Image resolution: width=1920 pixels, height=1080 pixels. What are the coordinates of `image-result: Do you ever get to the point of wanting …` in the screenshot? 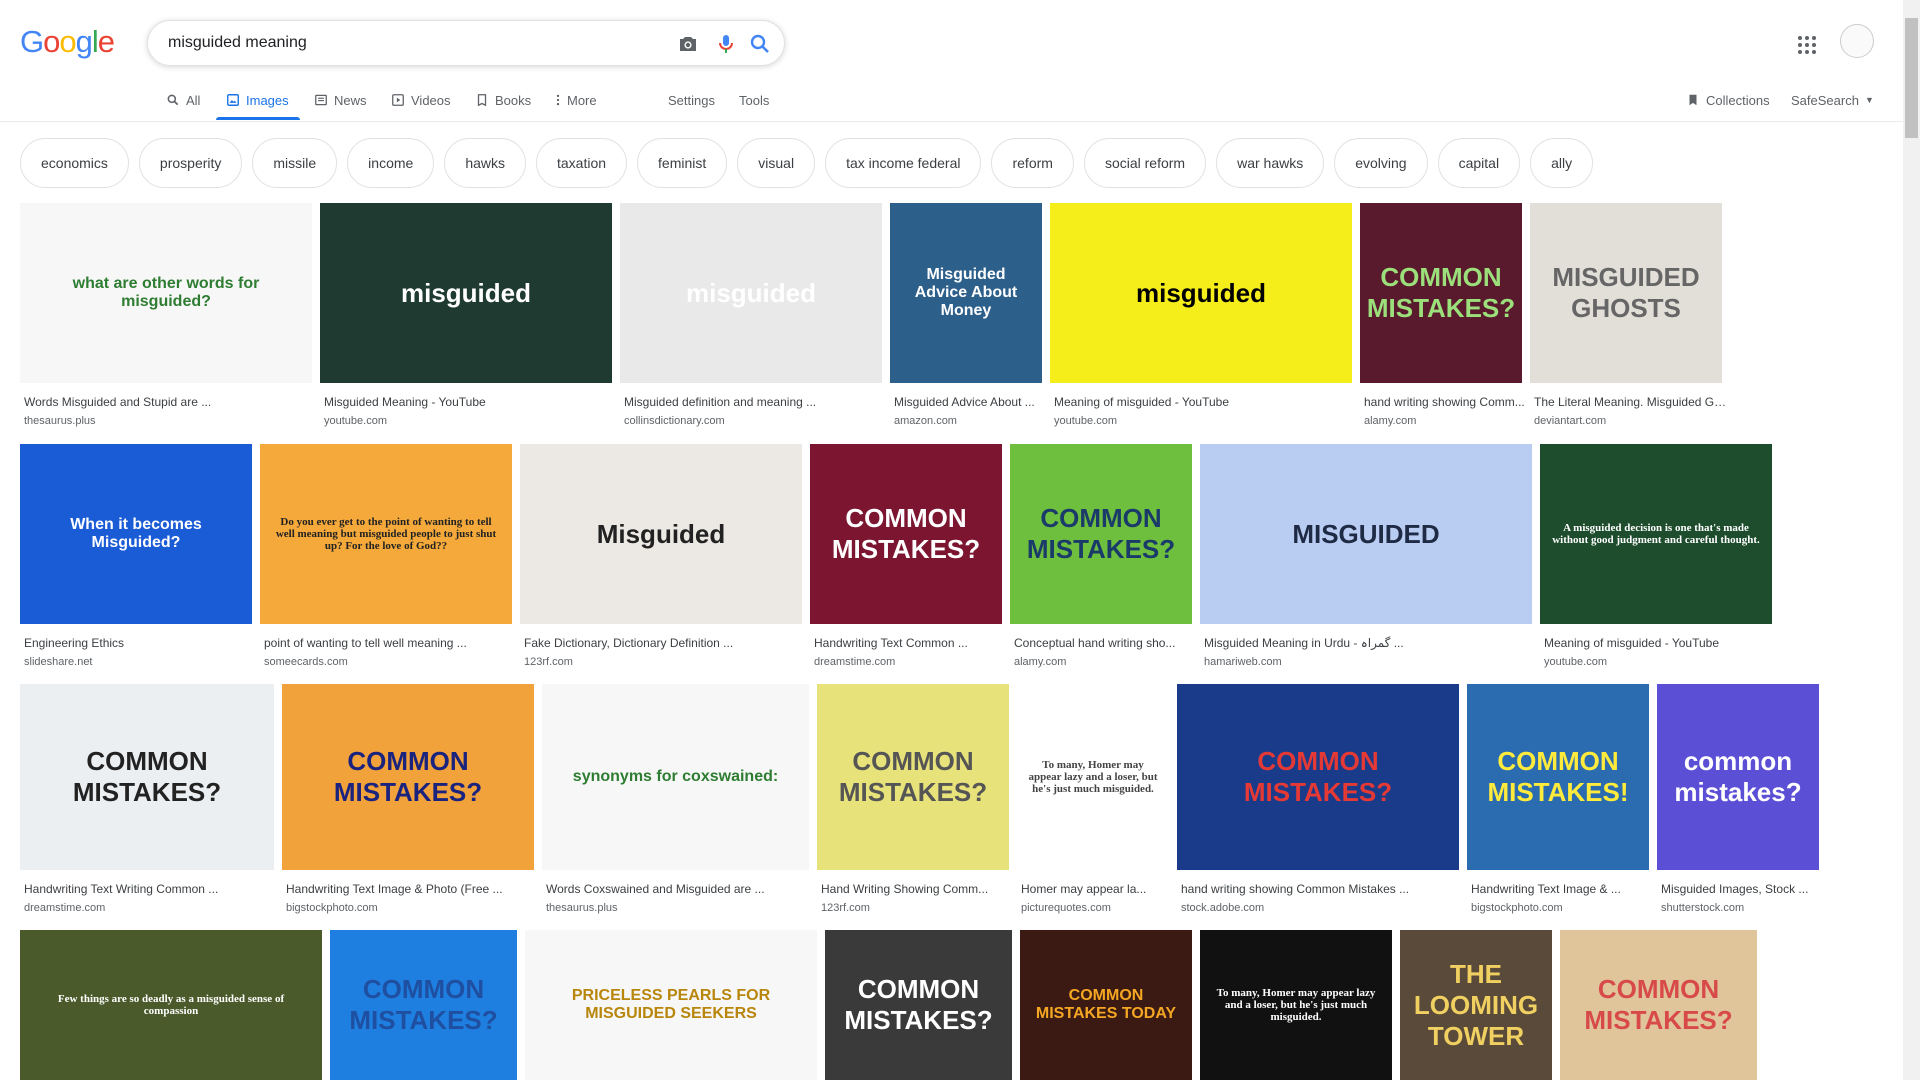 It's located at (390, 556).